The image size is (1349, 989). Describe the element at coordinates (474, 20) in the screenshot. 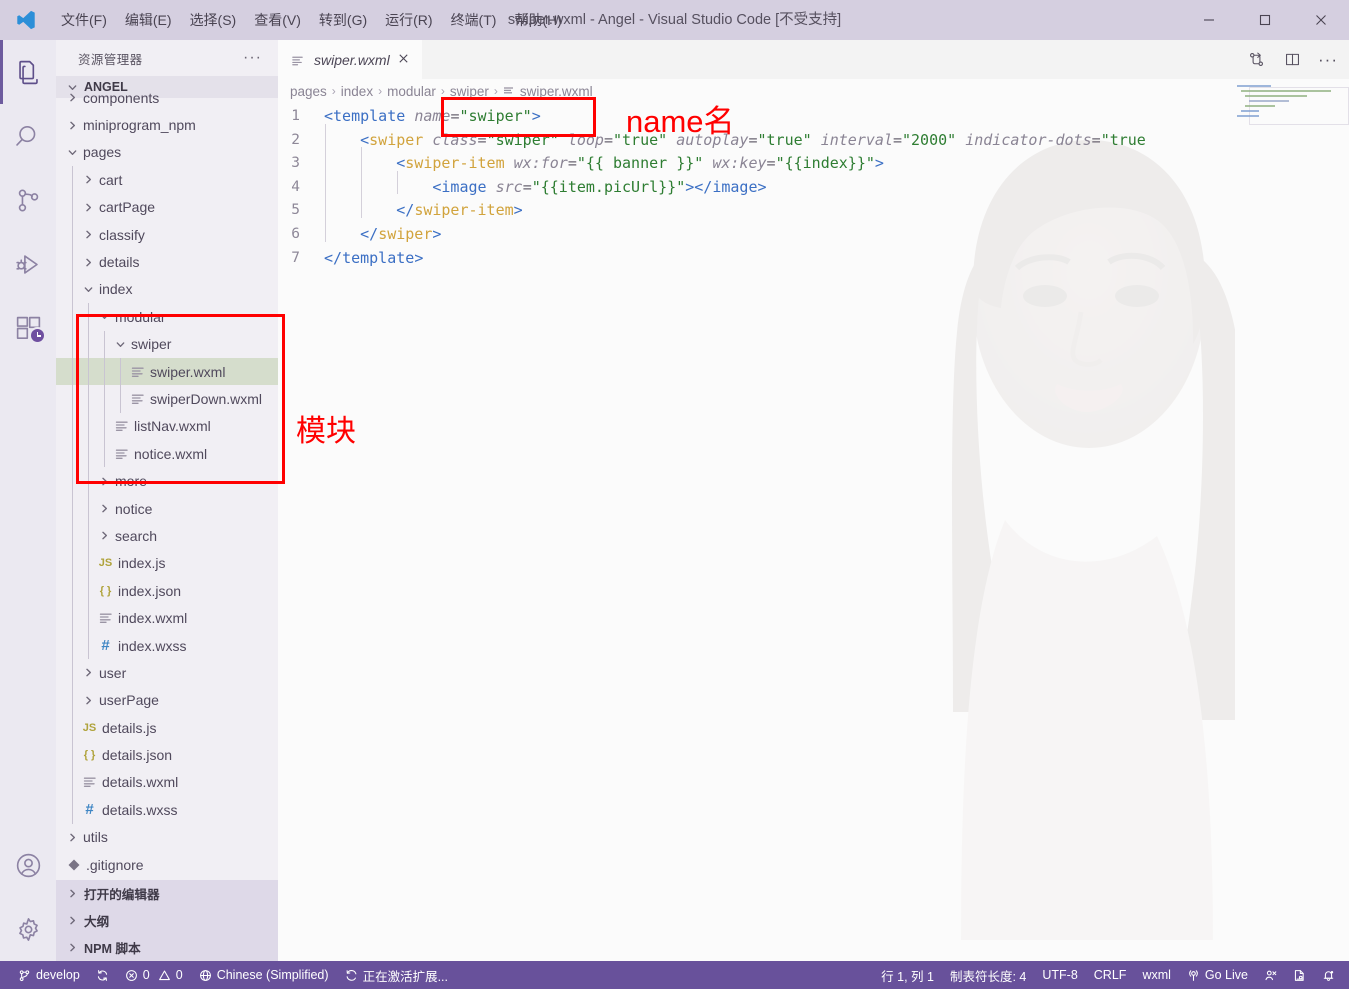

I see `menu-terminal: 终端(T)` at that location.